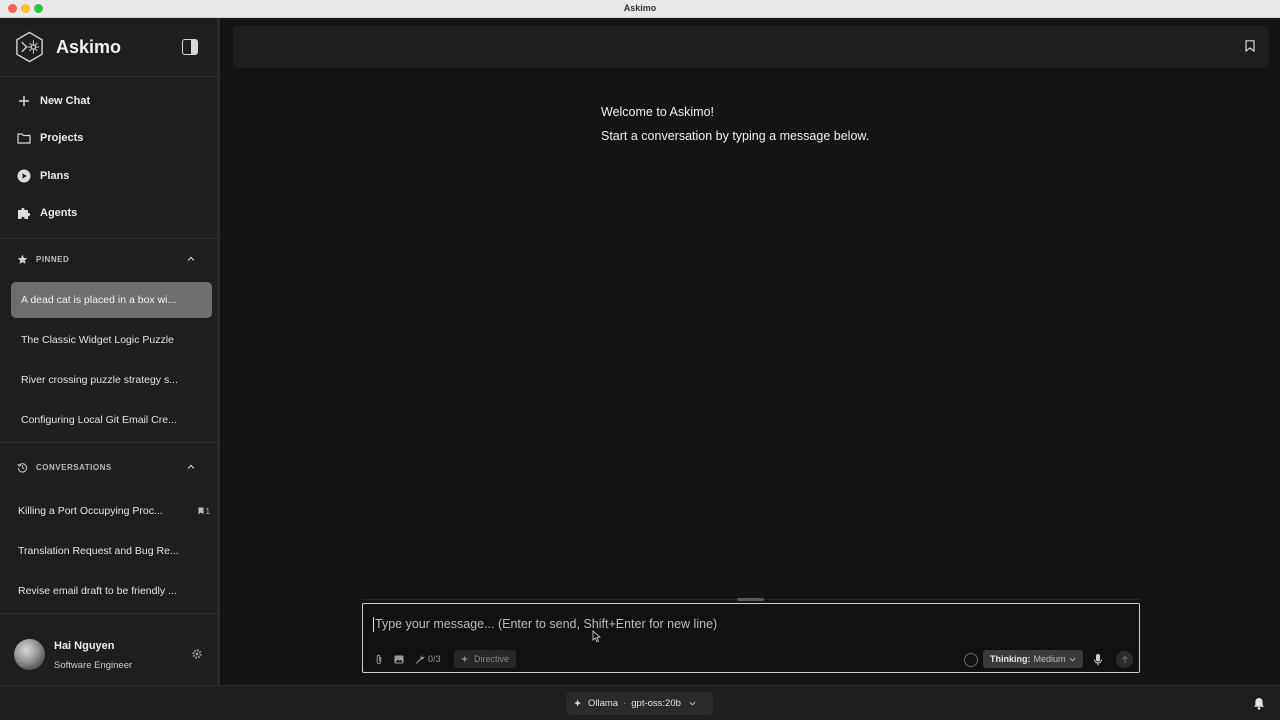 The width and height of the screenshot is (1280, 720). What do you see at coordinates (751, 47) in the screenshot?
I see `chat-header` at bounding box center [751, 47].